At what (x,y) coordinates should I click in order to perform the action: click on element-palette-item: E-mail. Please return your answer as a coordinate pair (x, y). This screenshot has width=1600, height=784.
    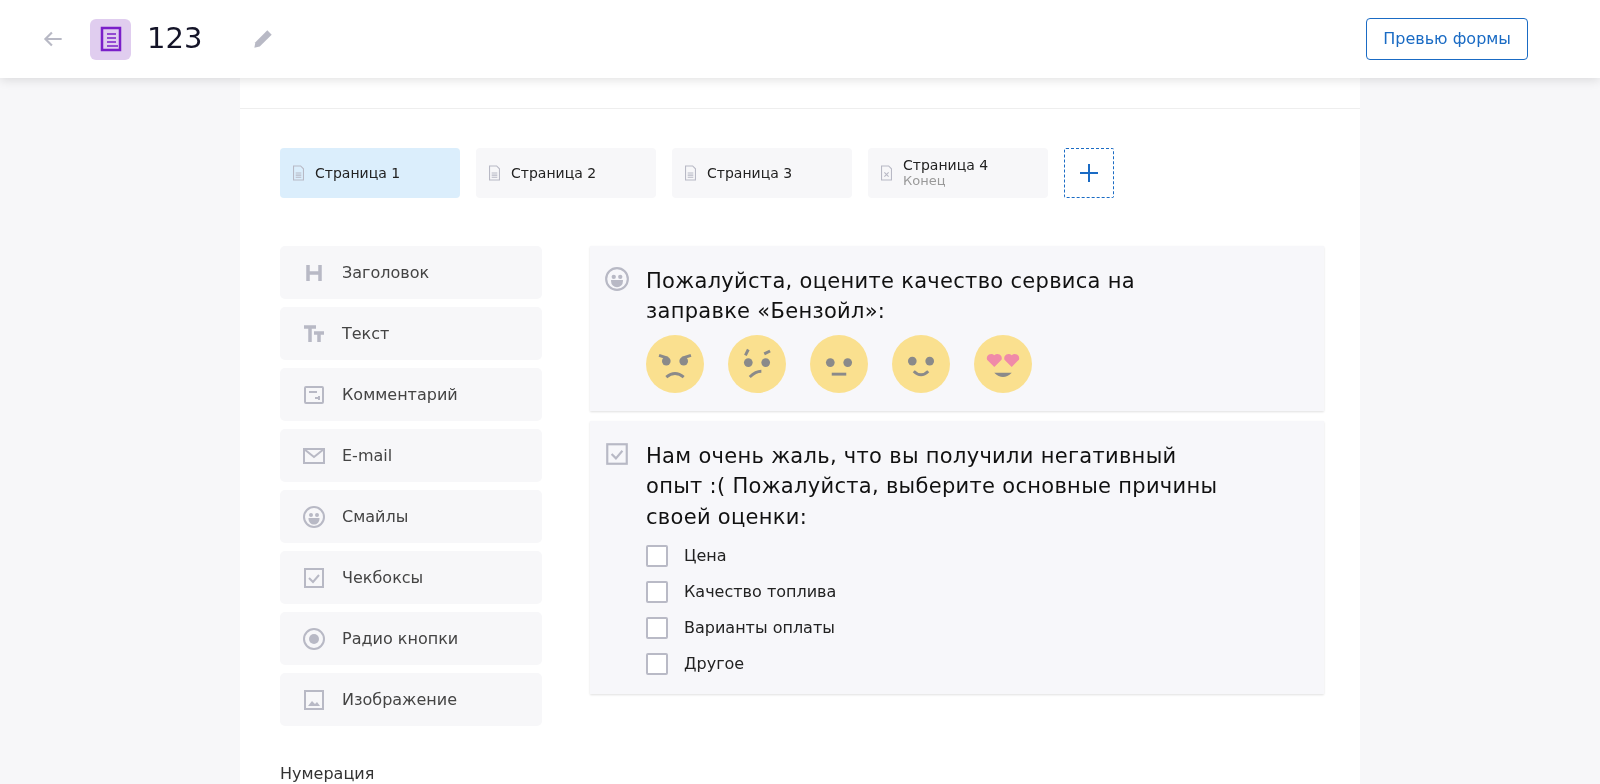
    Looking at the image, I should click on (411, 455).